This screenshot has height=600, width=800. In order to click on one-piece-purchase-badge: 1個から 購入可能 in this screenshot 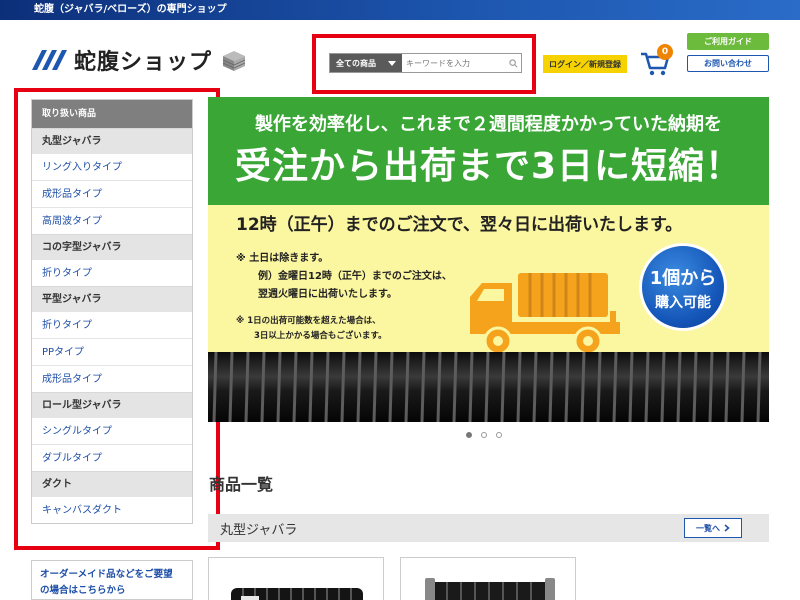, I will do `click(683, 287)`.